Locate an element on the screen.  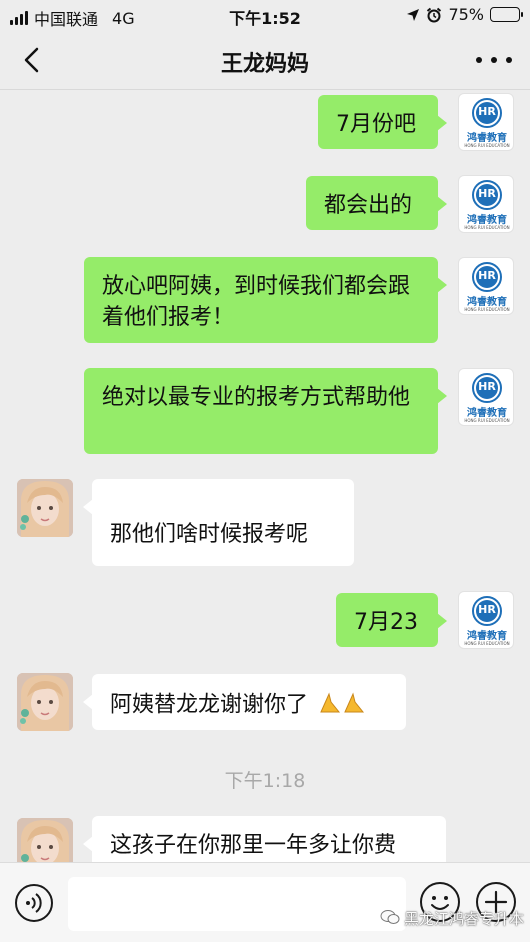
status-right: 75% is located at coordinates (464, 14).